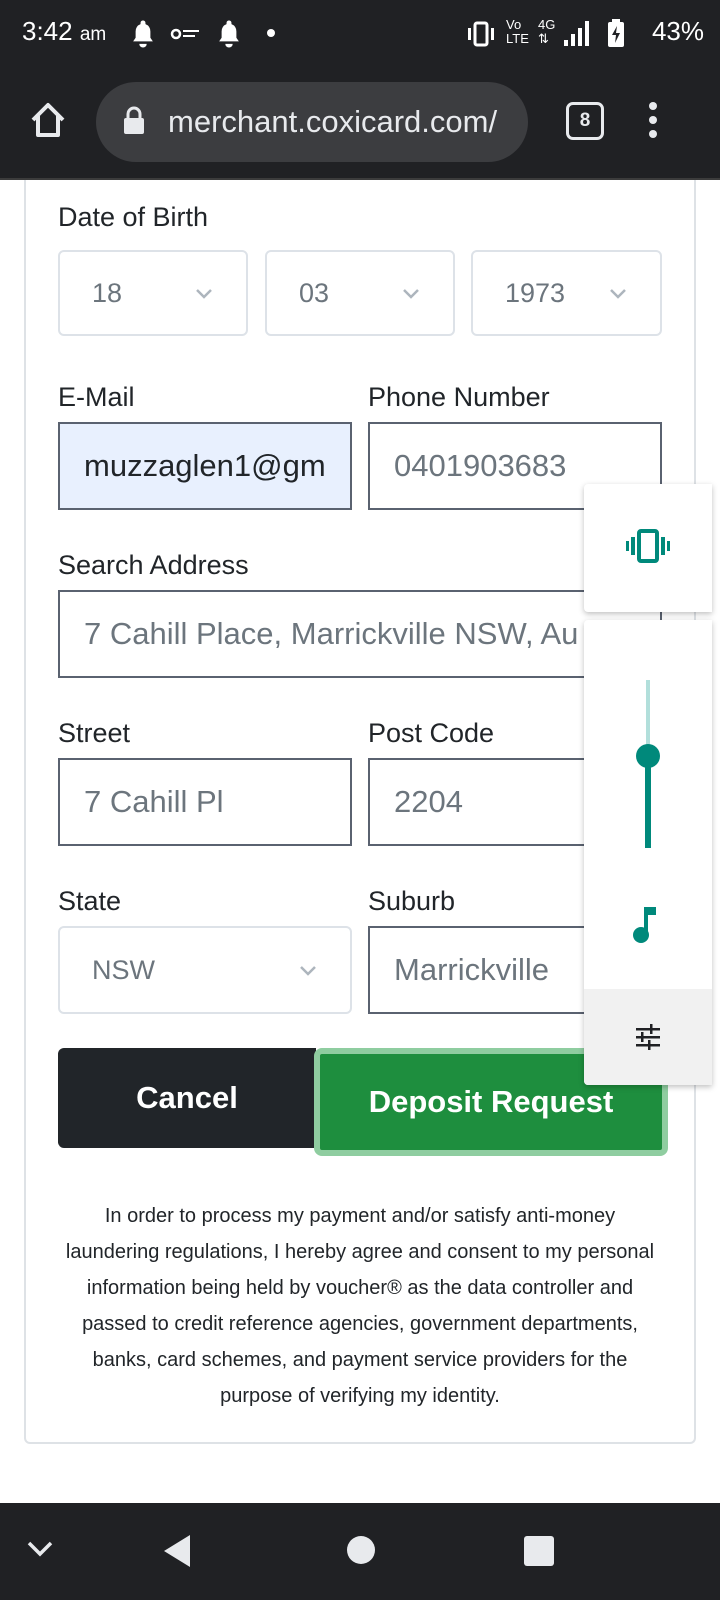 The image size is (720, 1600). Describe the element at coordinates (360, 634) in the screenshot. I see `search-address-field: 7 Cahill Place, Marrickville NSW, Au` at that location.